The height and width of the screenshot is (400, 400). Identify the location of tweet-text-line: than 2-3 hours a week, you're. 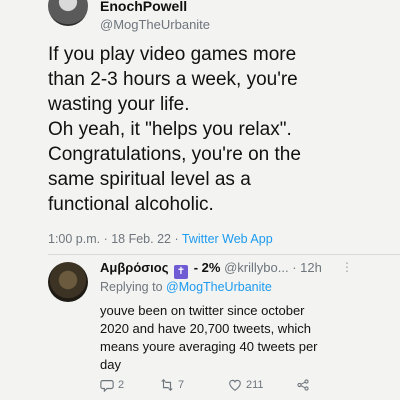
(173, 79).